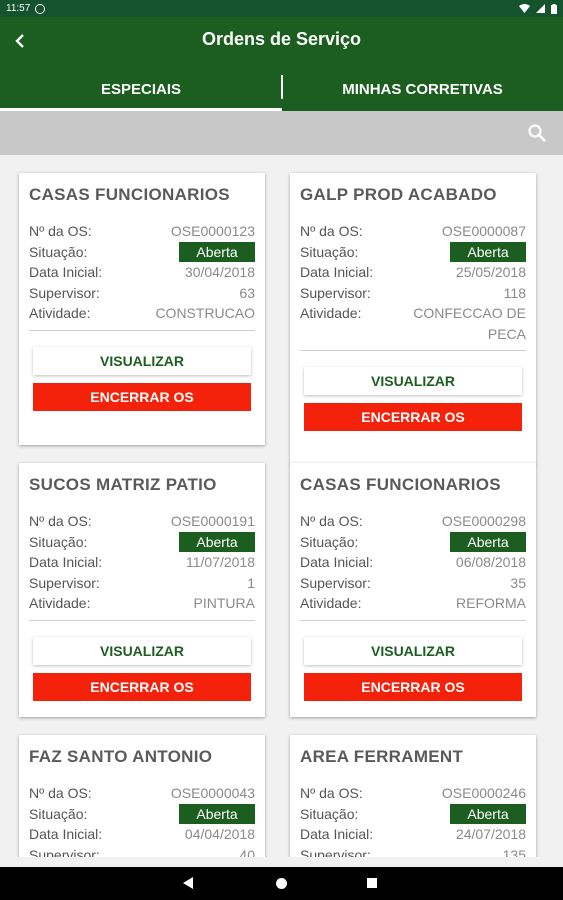 This screenshot has width=563, height=900. Describe the element at coordinates (219, 272) in the screenshot. I see `data-inicial-value: 30/04/2018` at that location.